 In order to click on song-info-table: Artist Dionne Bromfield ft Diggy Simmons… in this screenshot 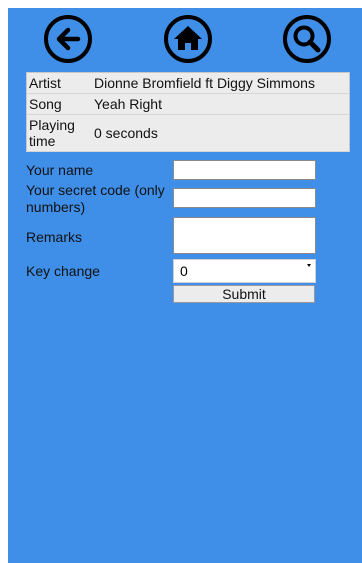, I will do `click(188, 112)`.